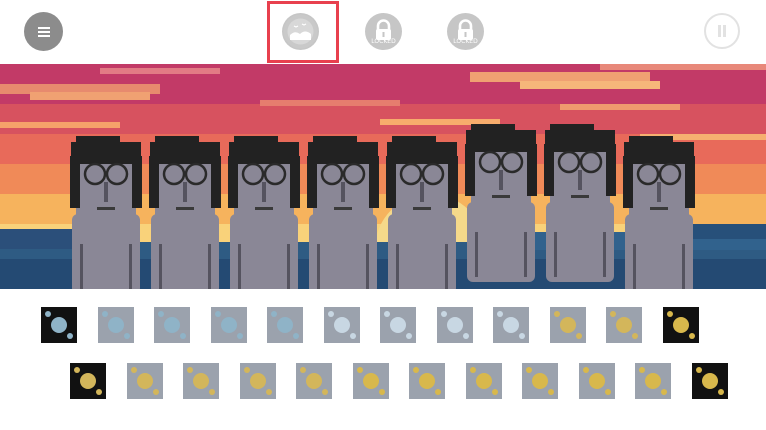 This screenshot has height=430, width=766. I want to click on candy-stick-icon, so click(653, 381).